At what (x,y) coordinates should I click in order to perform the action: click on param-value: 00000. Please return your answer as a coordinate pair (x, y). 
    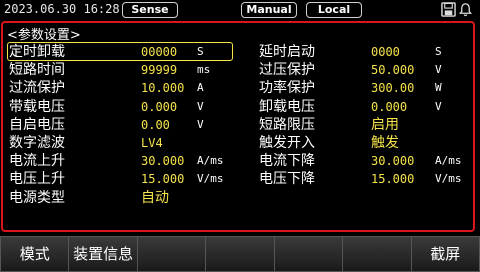
    Looking at the image, I should click on (159, 52).